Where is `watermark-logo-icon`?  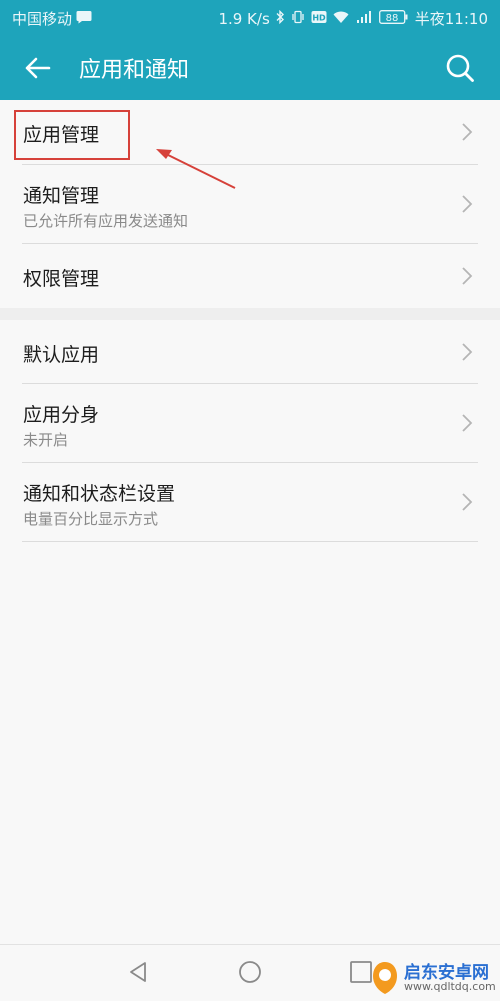 watermark-logo-icon is located at coordinates (385, 978).